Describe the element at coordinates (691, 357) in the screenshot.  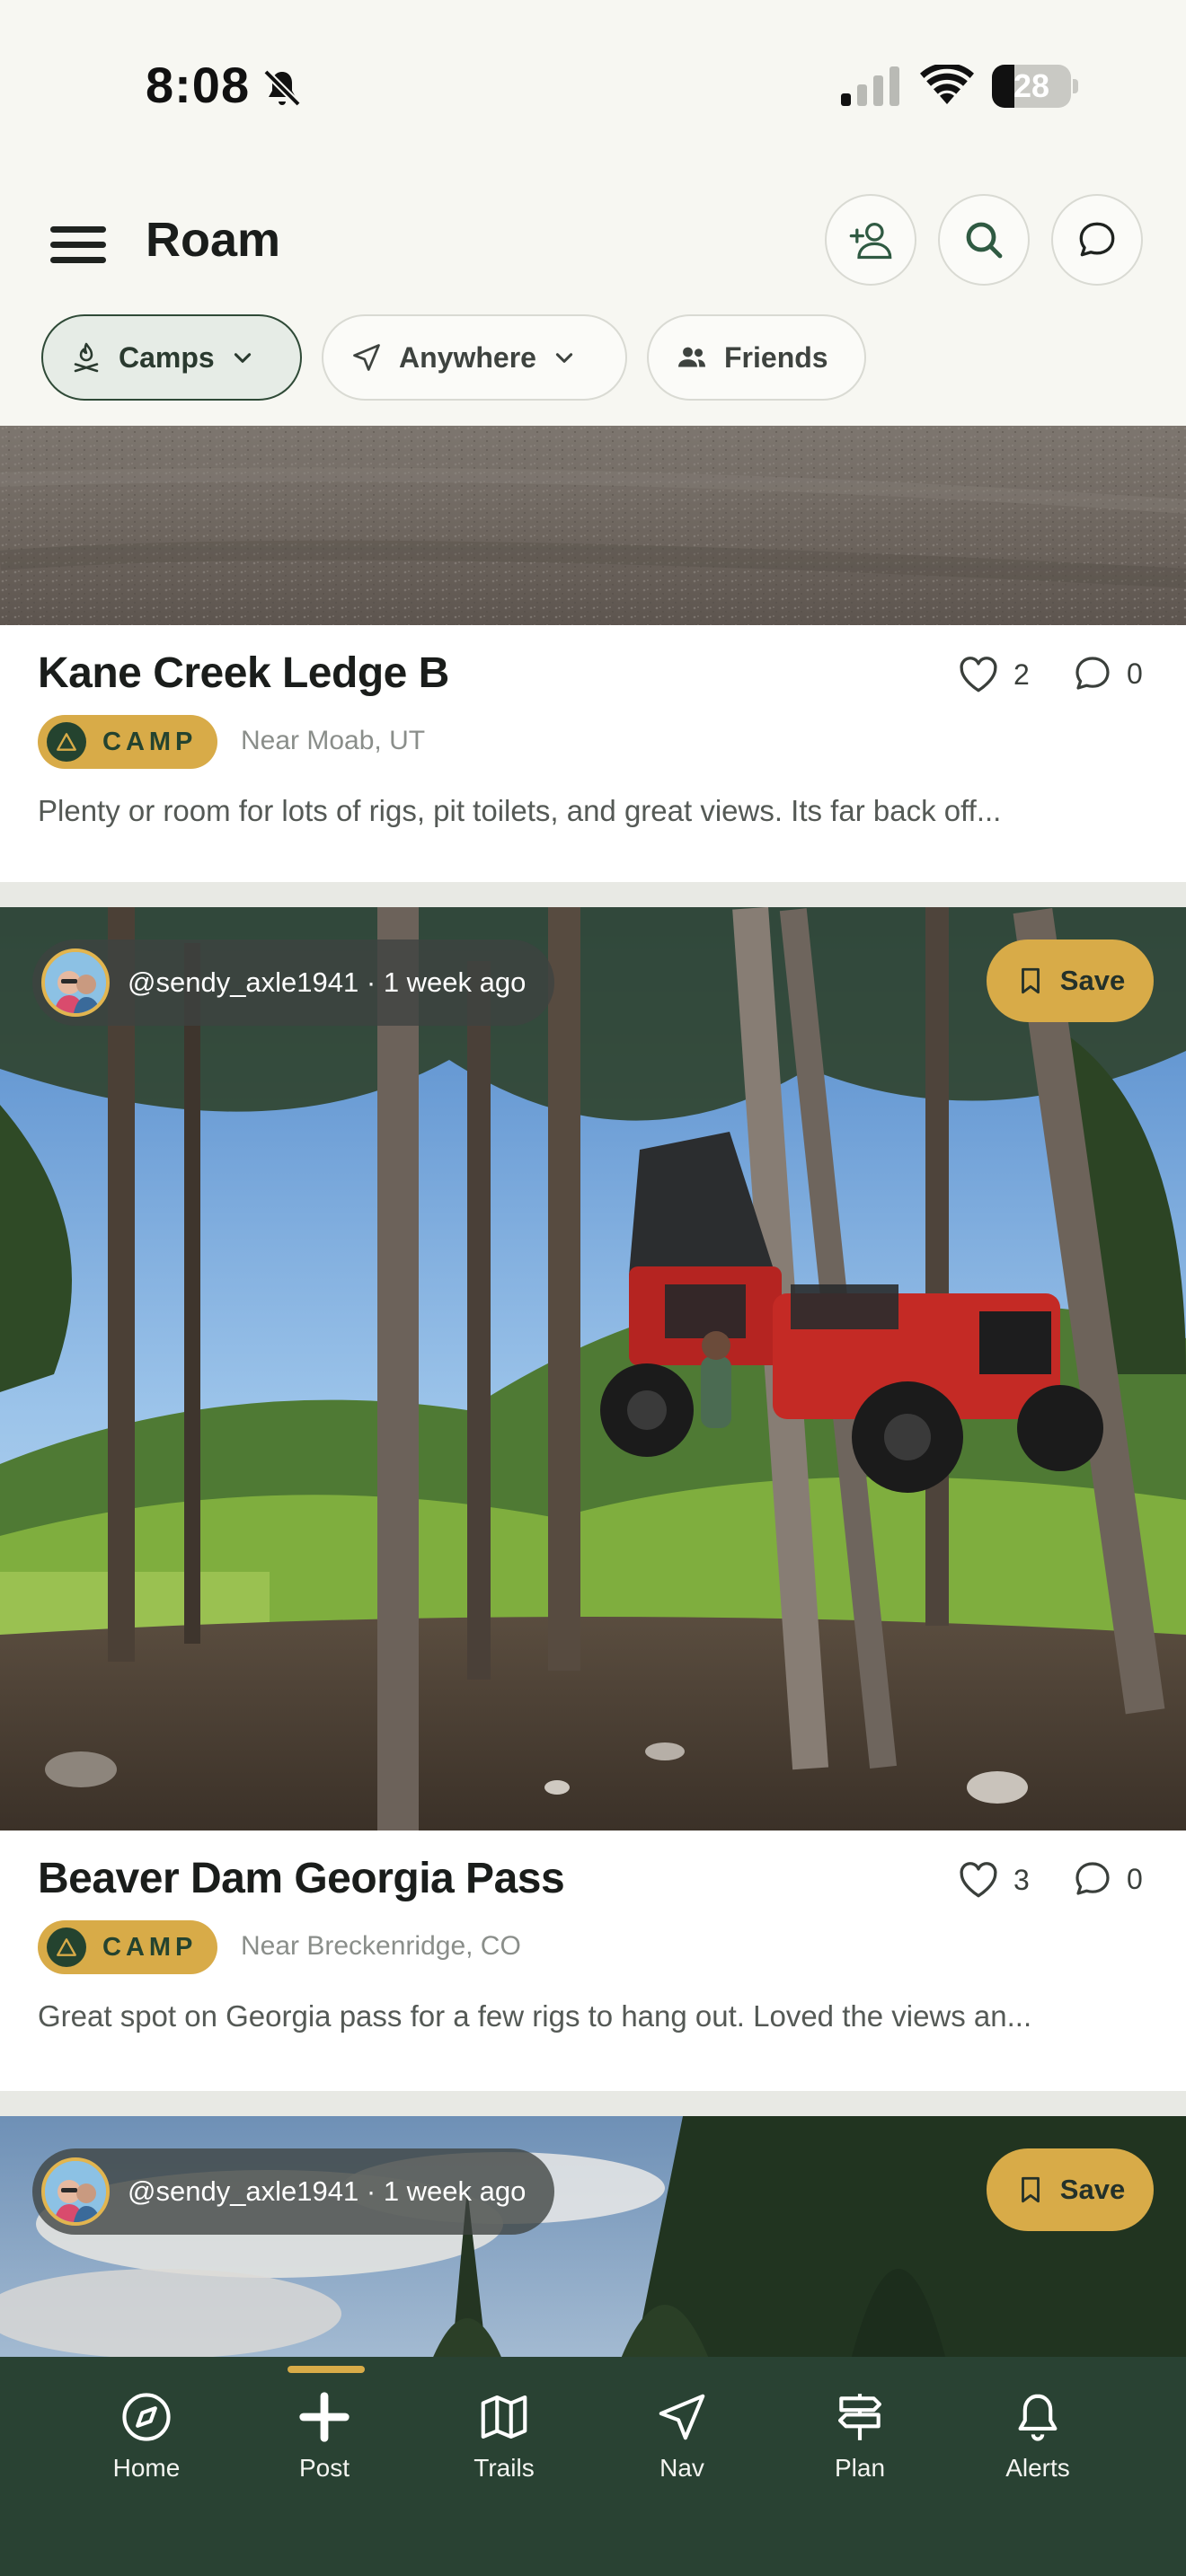
I see `people-icon` at that location.